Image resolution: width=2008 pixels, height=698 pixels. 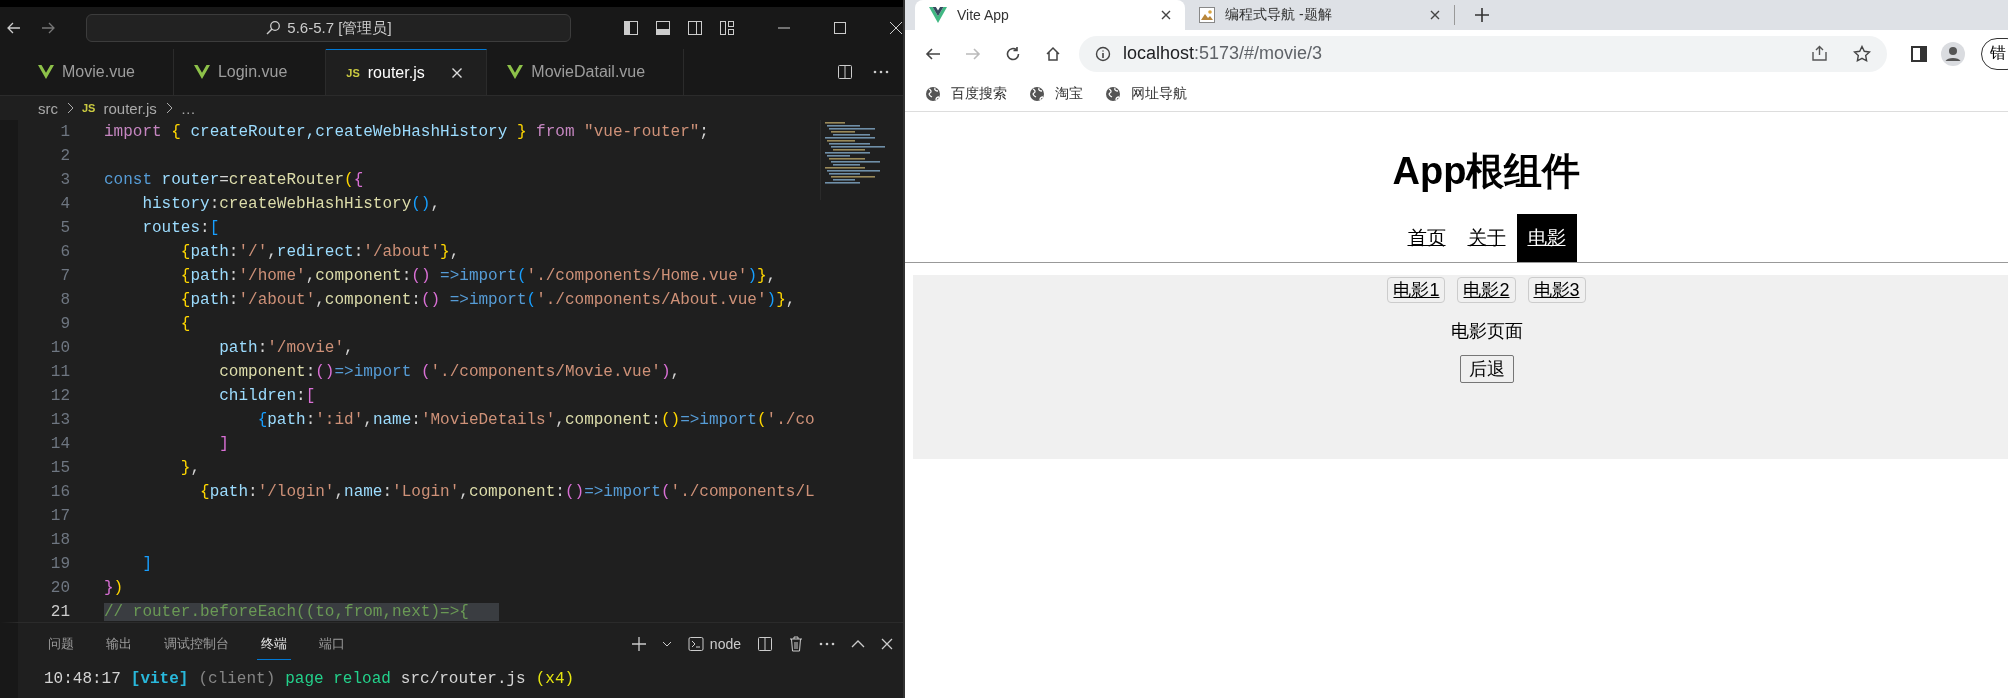 What do you see at coordinates (638, 644) in the screenshot?
I see `new-terminal-icon` at bounding box center [638, 644].